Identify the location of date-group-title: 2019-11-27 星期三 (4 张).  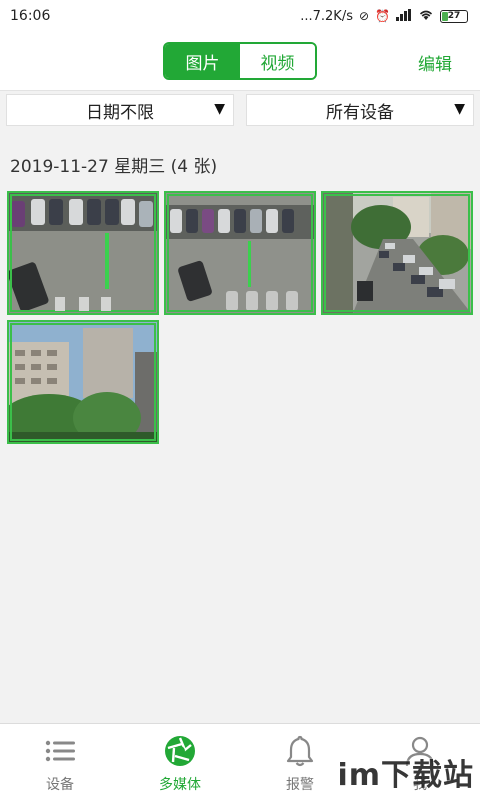
(114, 167).